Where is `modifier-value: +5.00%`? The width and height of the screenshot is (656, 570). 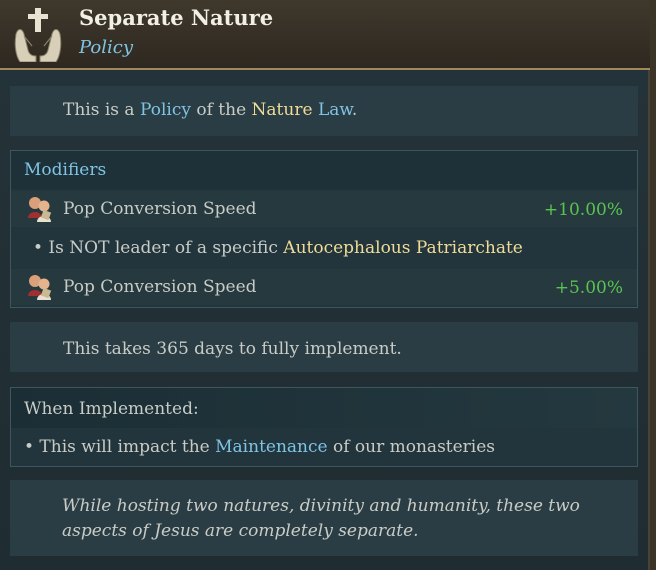 modifier-value: +5.00% is located at coordinates (588, 288).